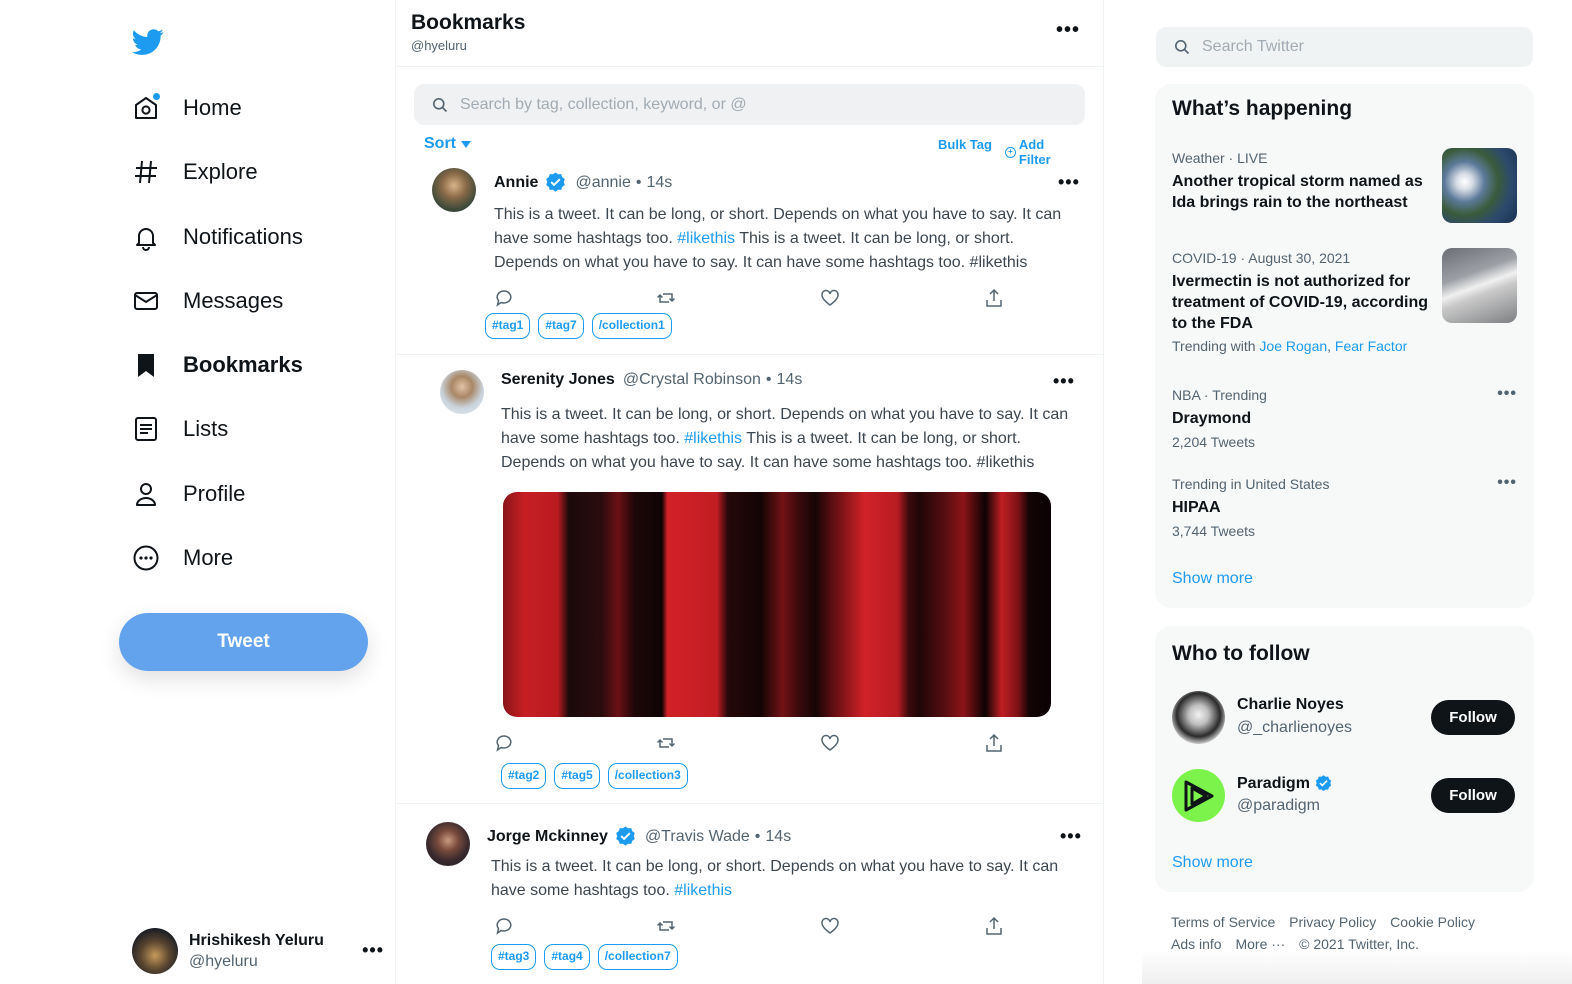 The image size is (1572, 984). Describe the element at coordinates (217, 237) in the screenshot. I see `nav-notifications: Notifications` at that location.